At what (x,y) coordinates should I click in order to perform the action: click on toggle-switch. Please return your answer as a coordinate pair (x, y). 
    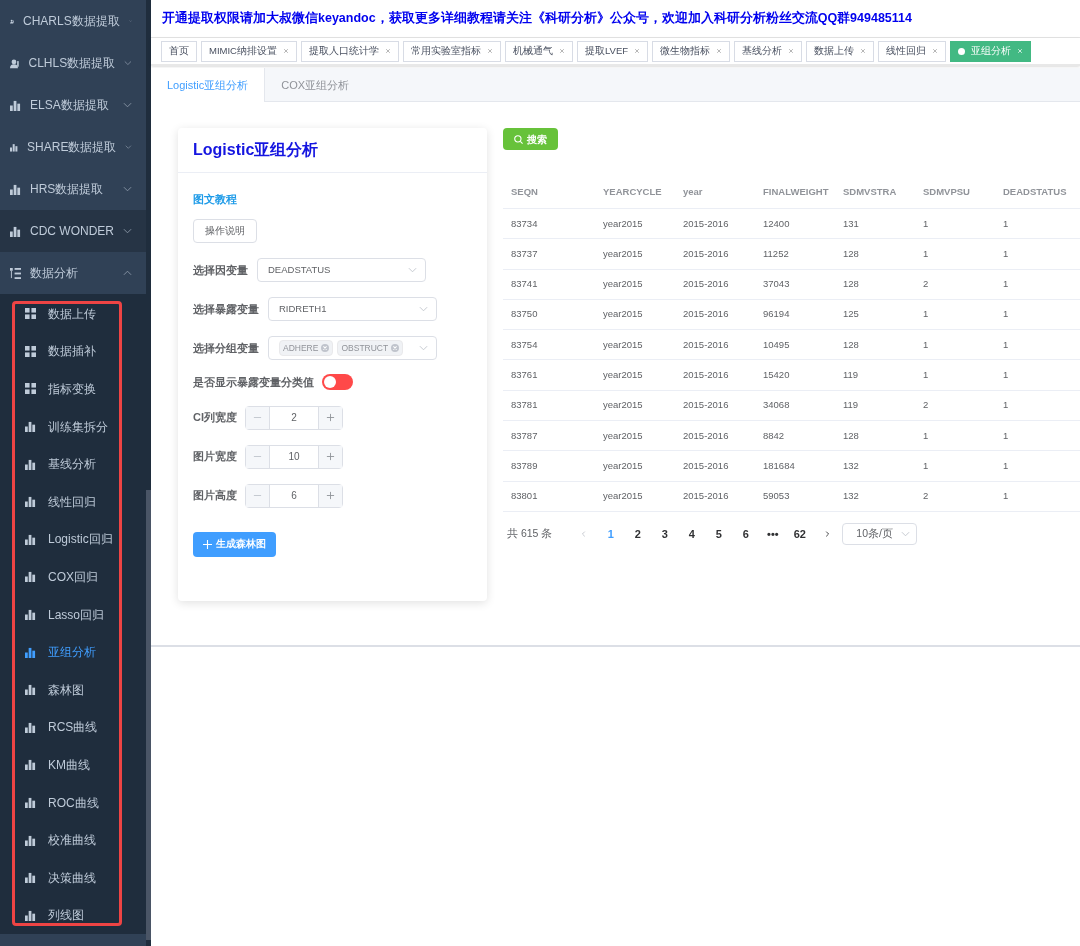
    Looking at the image, I should click on (337, 382).